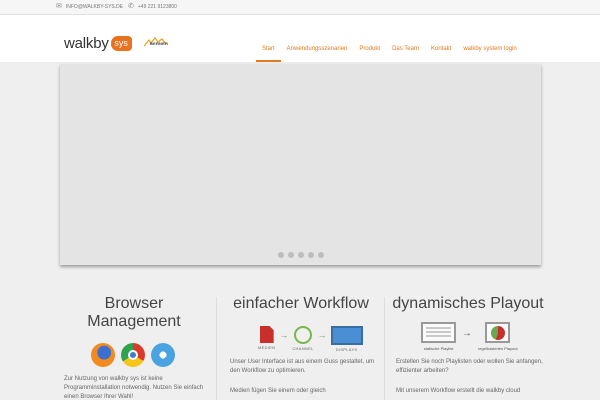 The width and height of the screenshot is (600, 400). I want to click on nav-item-anwendungsszenarien: Anwendungsszenarien, so click(317, 54).